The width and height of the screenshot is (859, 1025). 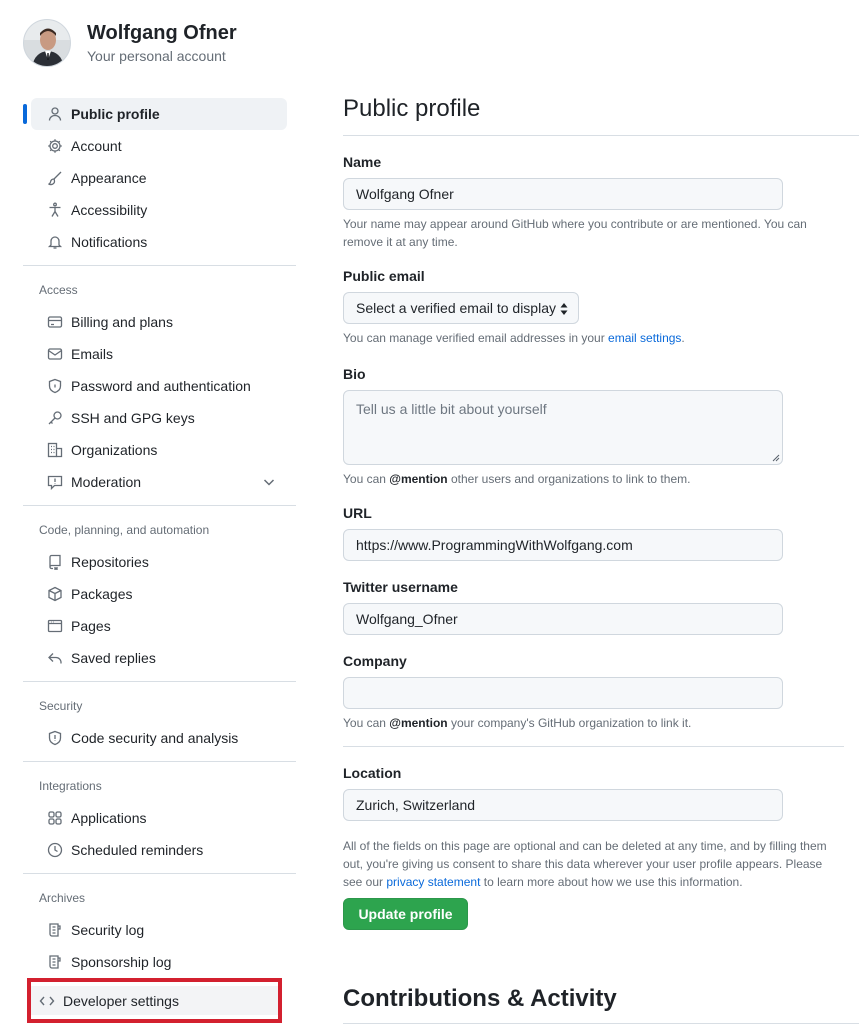 I want to click on sidebar-item-label: Sponsorship log, so click(x=121, y=962).